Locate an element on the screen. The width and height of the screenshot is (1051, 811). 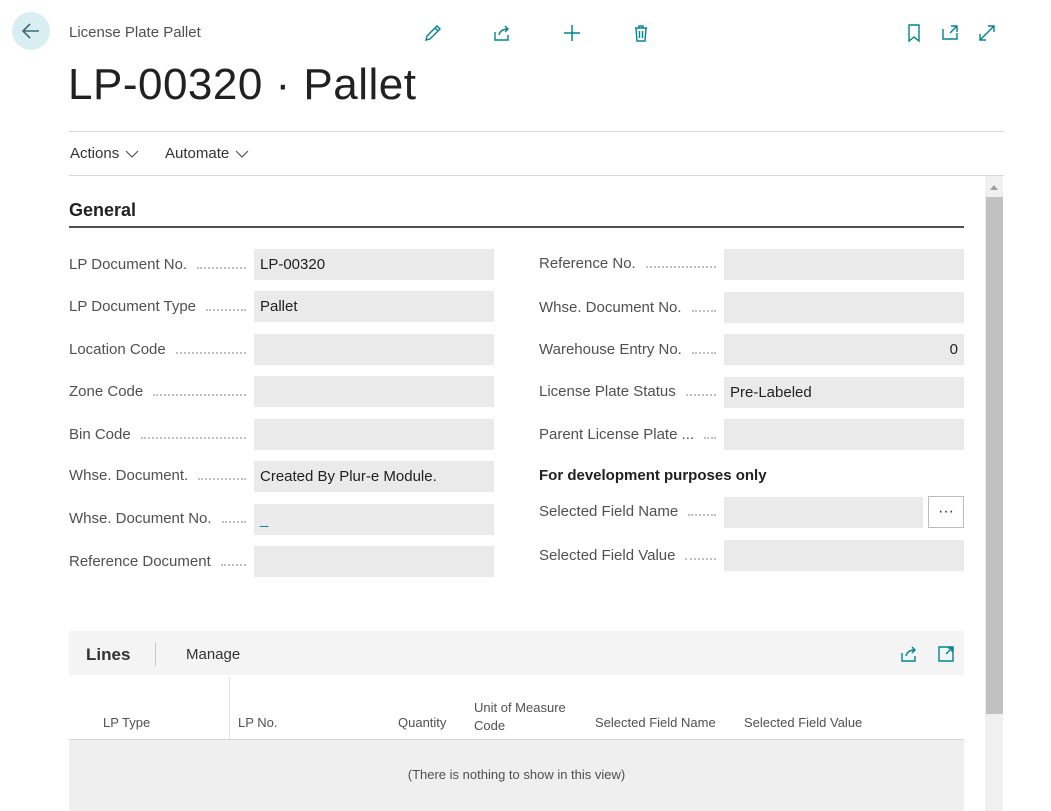
plus-icon is located at coordinates (572, 33).